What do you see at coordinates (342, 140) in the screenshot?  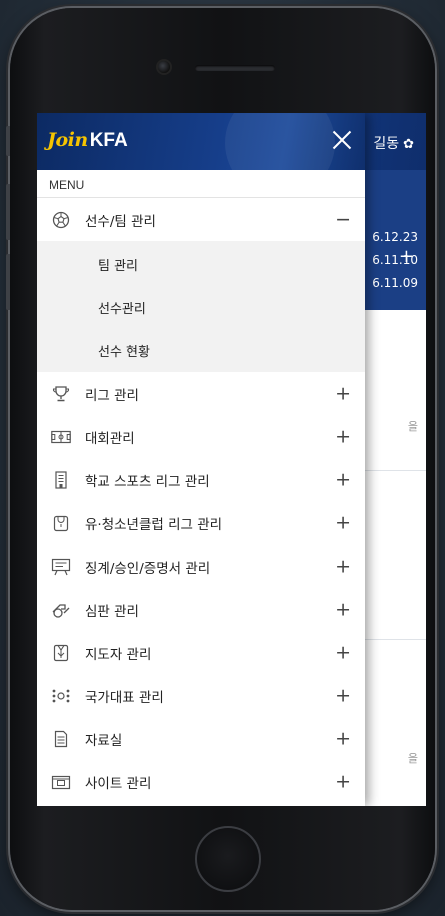 I see `close-icon` at bounding box center [342, 140].